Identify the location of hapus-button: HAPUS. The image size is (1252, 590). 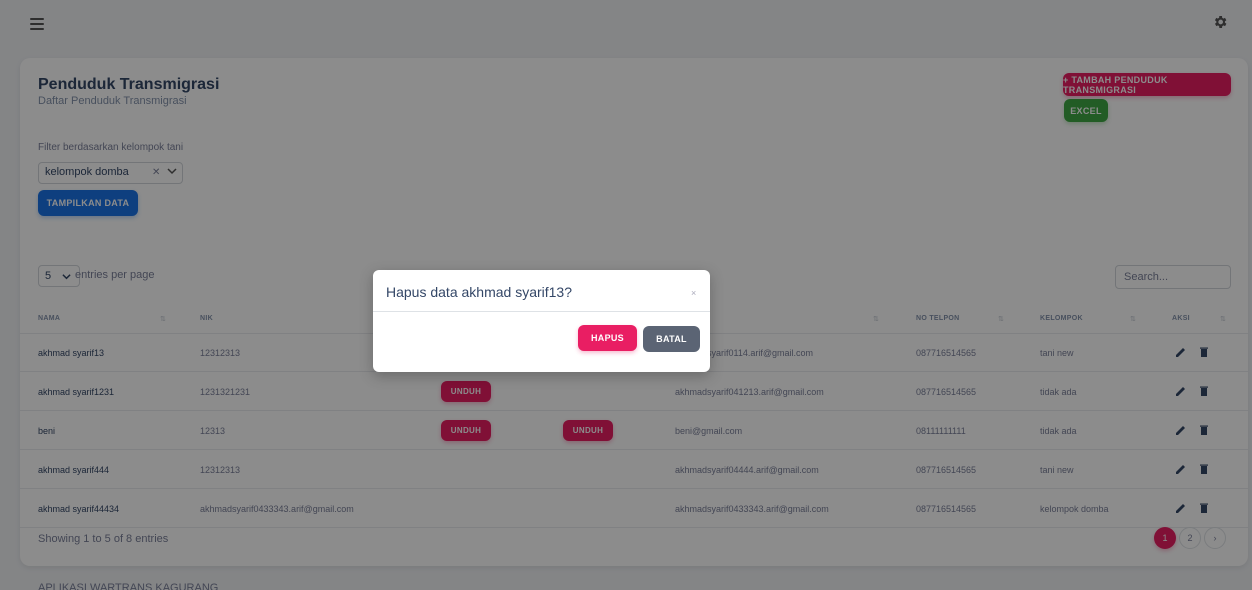
(607, 338).